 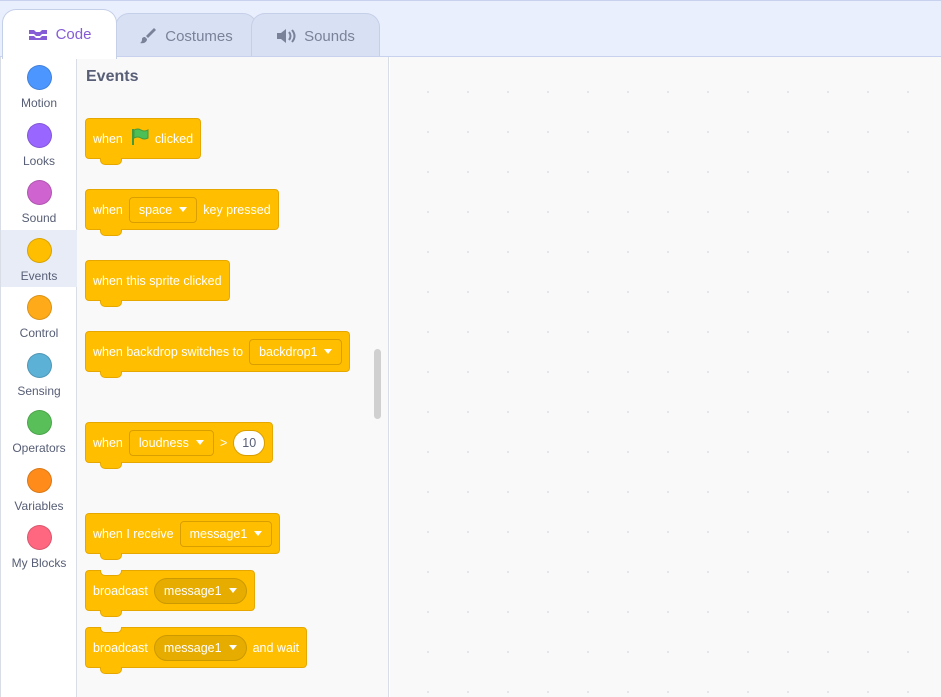 I want to click on when-loudness-block: when loudness > 10, so click(x=179, y=437).